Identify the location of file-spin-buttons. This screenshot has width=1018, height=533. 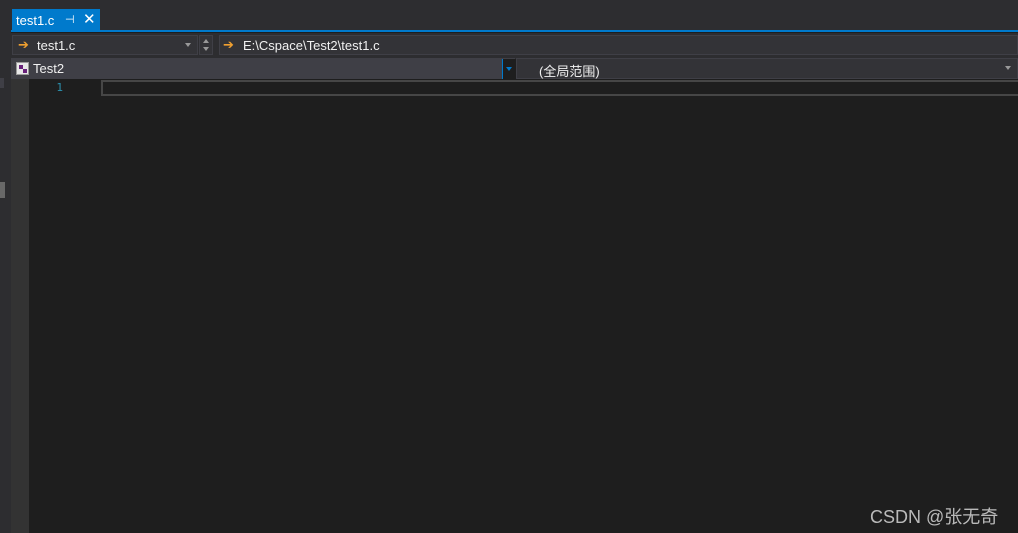
(206, 45).